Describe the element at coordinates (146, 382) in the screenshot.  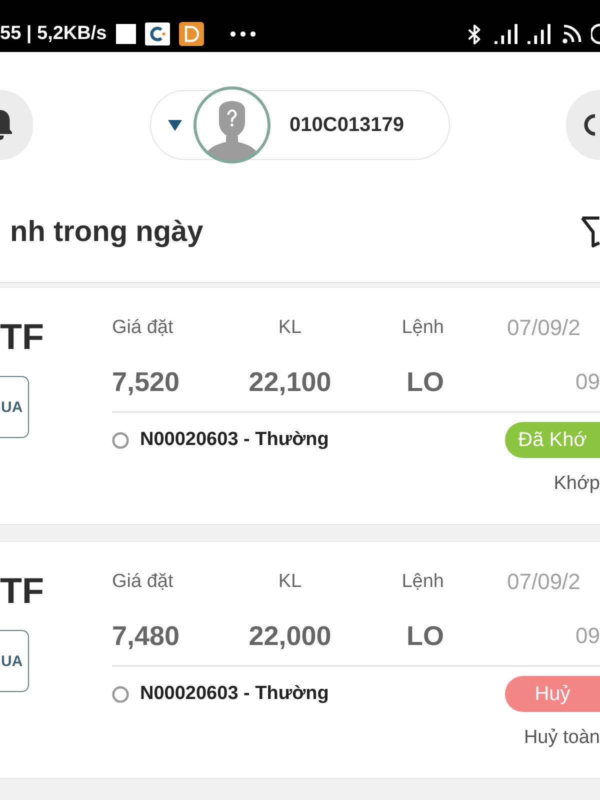
I see `price-value: 7,520` at that location.